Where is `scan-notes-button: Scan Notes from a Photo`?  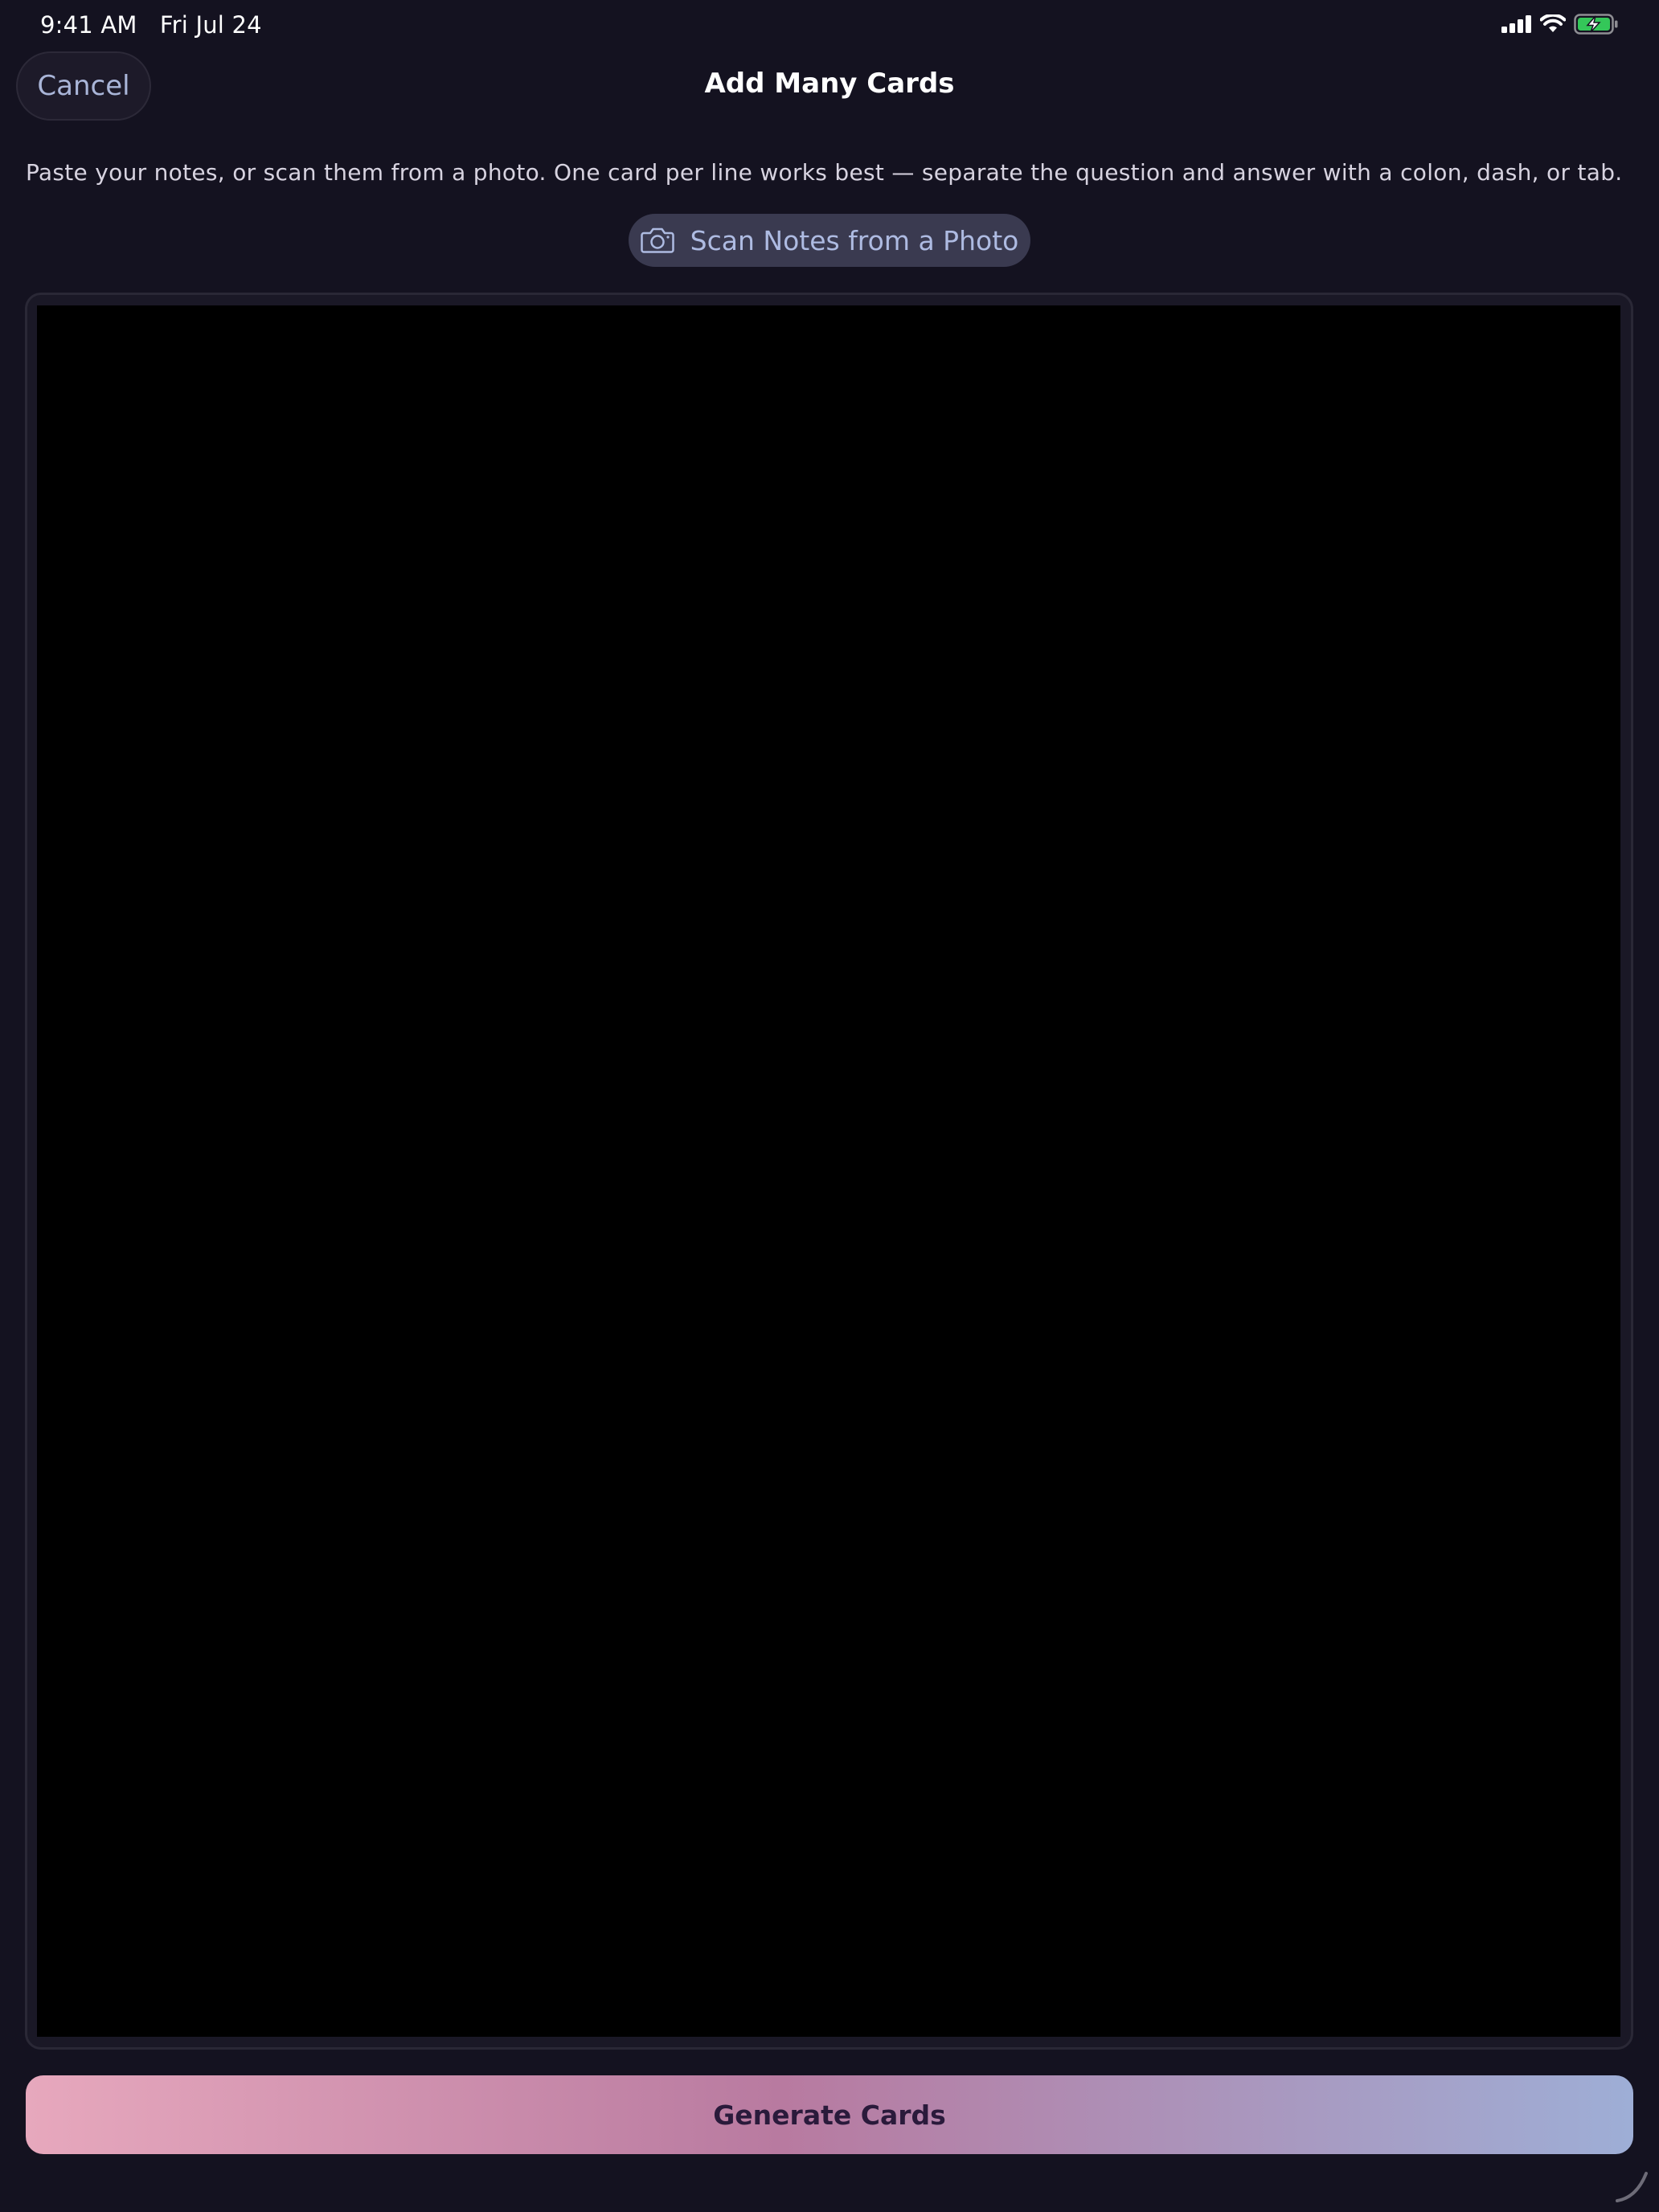
scan-notes-button: Scan Notes from a Photo is located at coordinates (829, 240).